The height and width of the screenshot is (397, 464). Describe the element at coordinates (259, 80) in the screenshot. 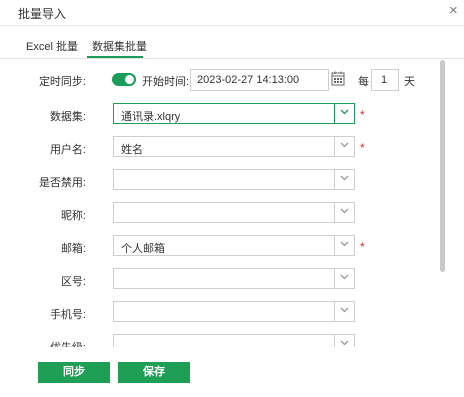

I see `start-time-input: 2023-02-27 14:13:00` at that location.